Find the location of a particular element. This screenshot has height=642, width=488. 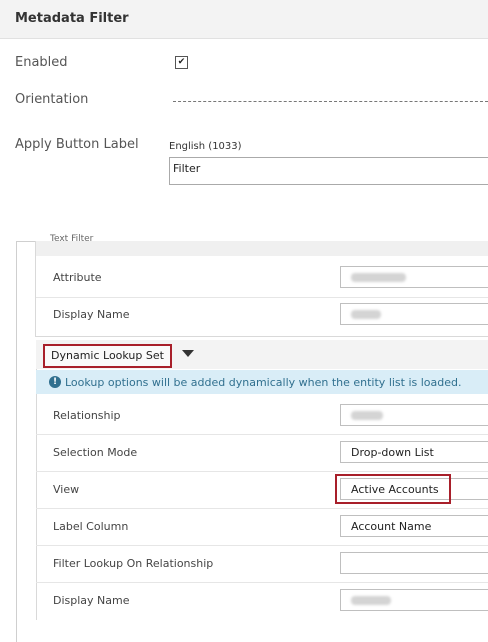

filter-lookup-label: Filter Lookup On Relationship is located at coordinates (133, 563).